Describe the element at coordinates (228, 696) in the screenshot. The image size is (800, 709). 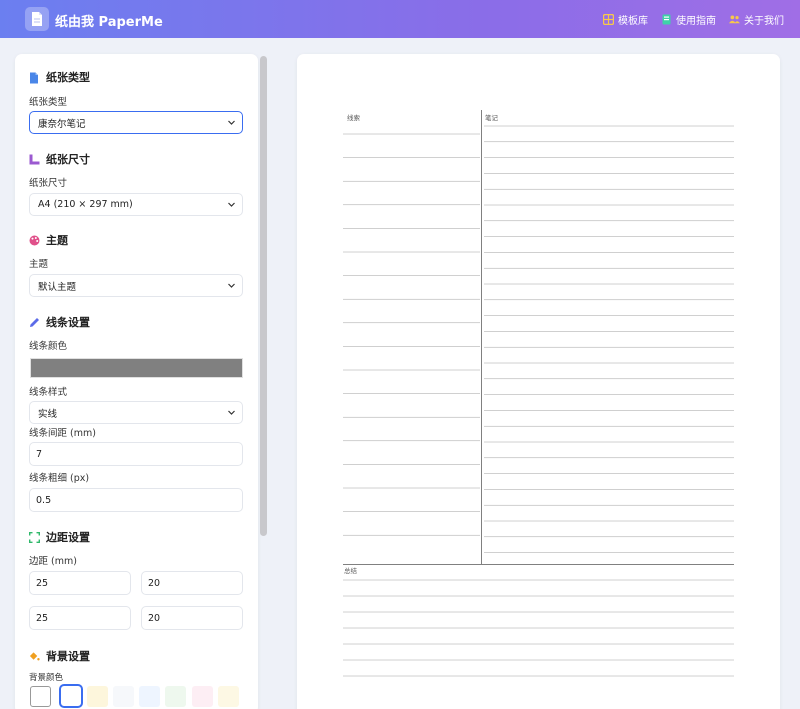
I see `bg-swatch-light-yellow` at that location.